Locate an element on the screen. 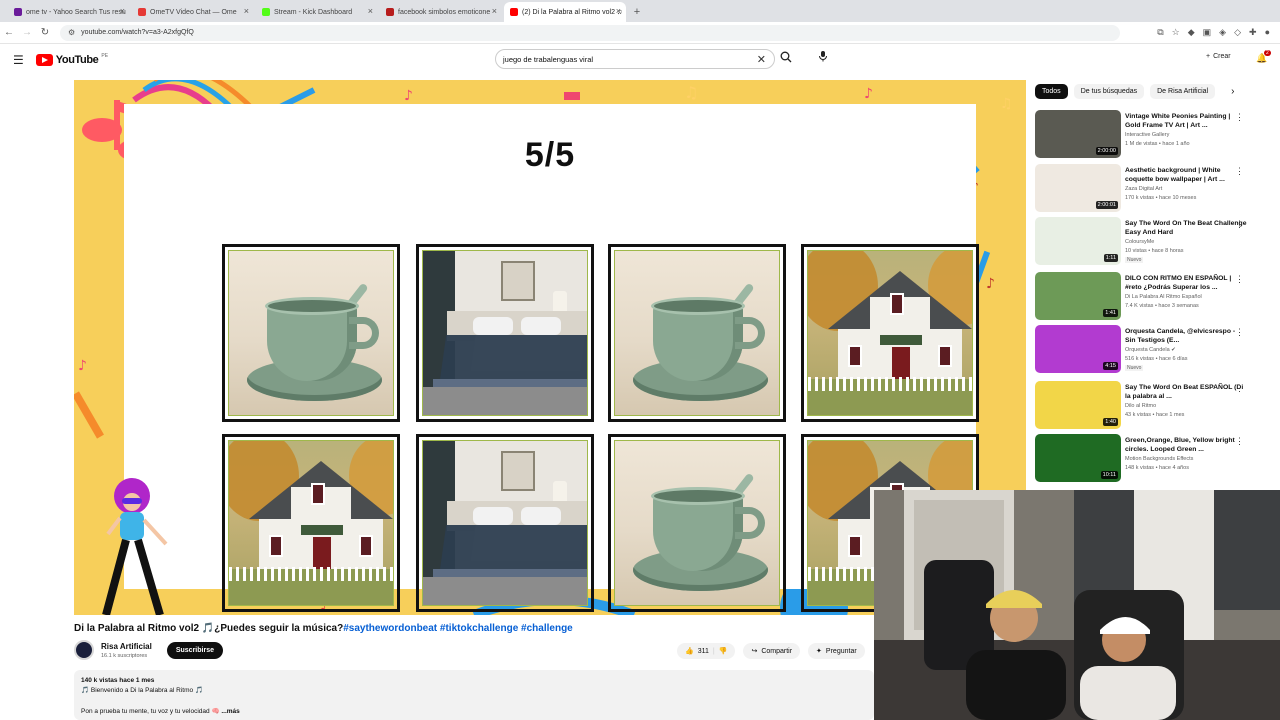  plus-icon: + is located at coordinates (1208, 56).